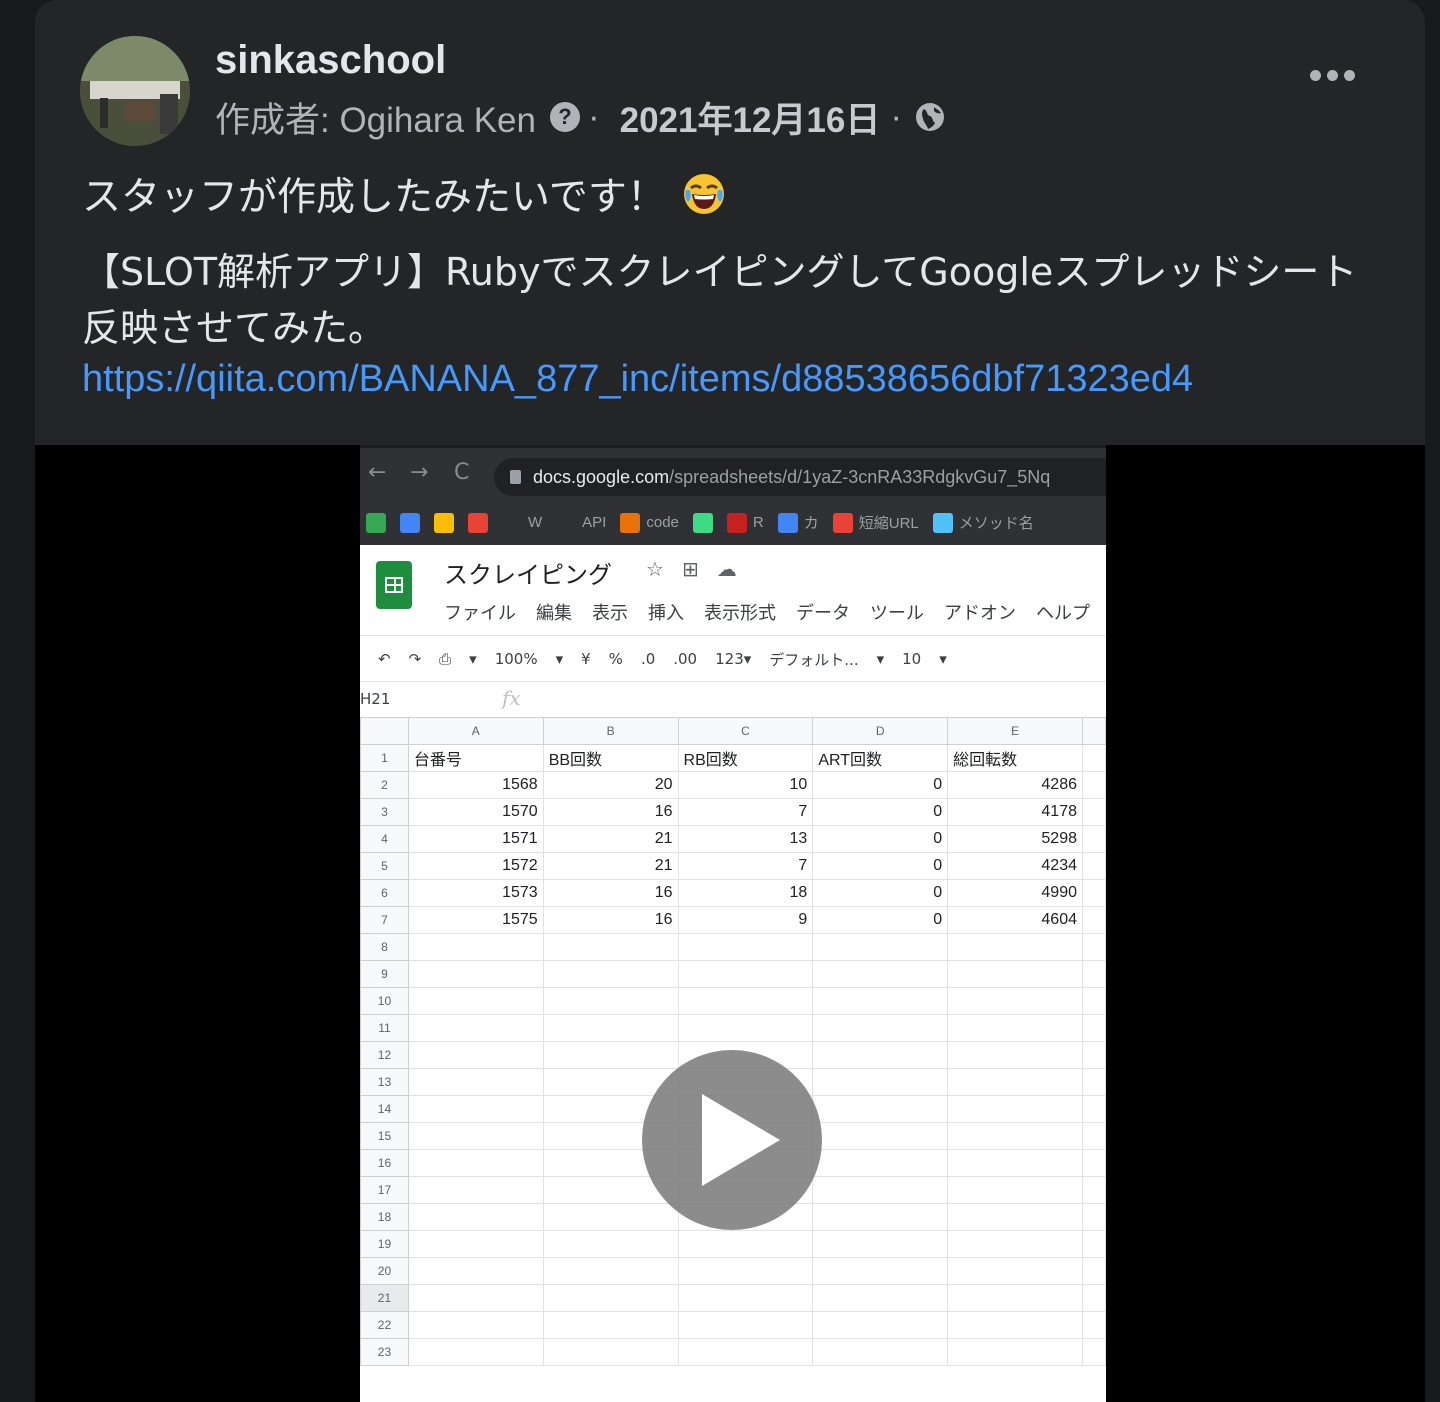 This screenshot has height=1402, width=1440. Describe the element at coordinates (733, 785) in the screenshot. I see `table-row: 2 1568 20 10 0 4286` at that location.